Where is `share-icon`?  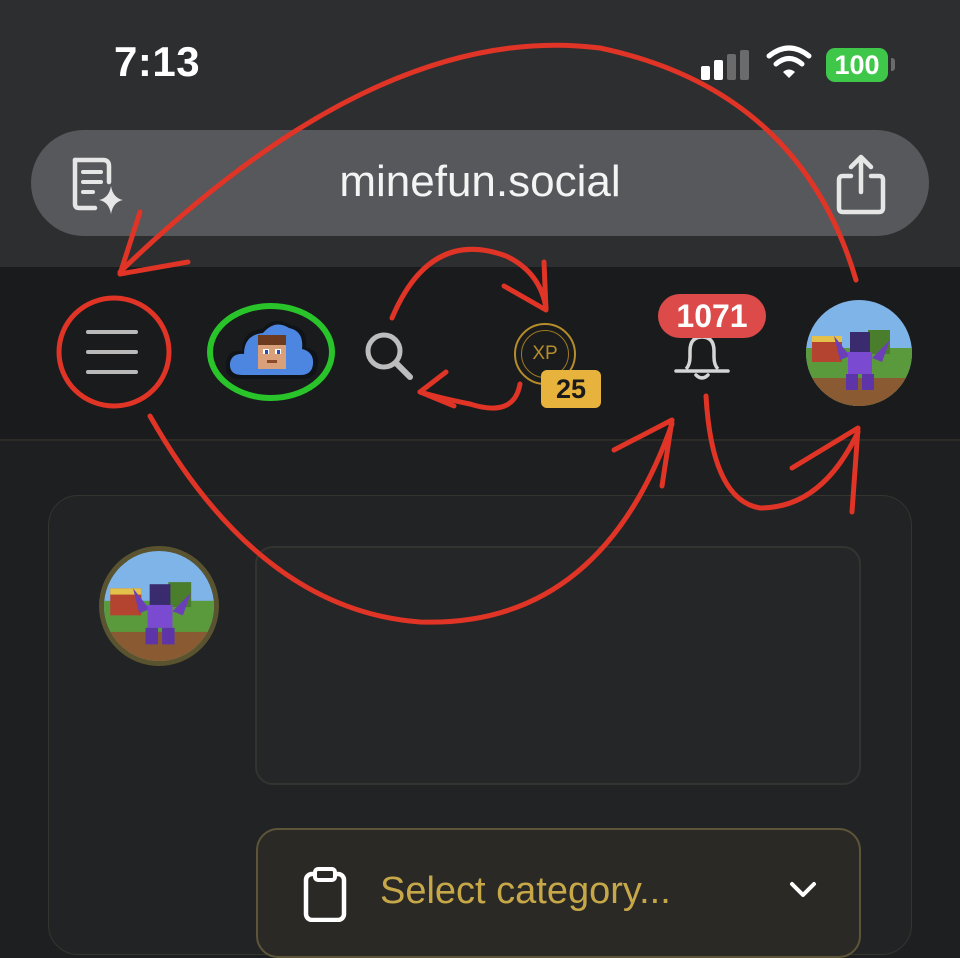
share-icon is located at coordinates (861, 184).